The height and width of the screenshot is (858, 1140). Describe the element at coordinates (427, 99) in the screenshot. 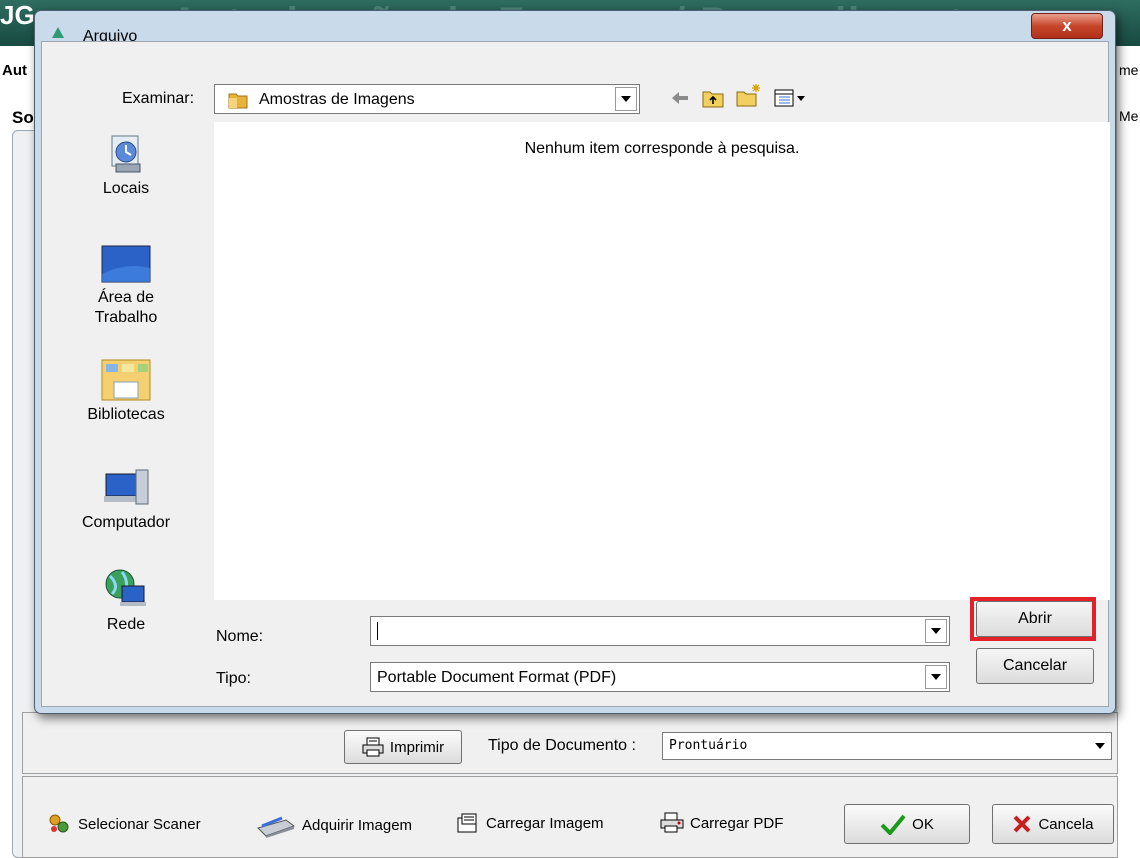

I see `look-in-select: Amostras de Imagens` at that location.